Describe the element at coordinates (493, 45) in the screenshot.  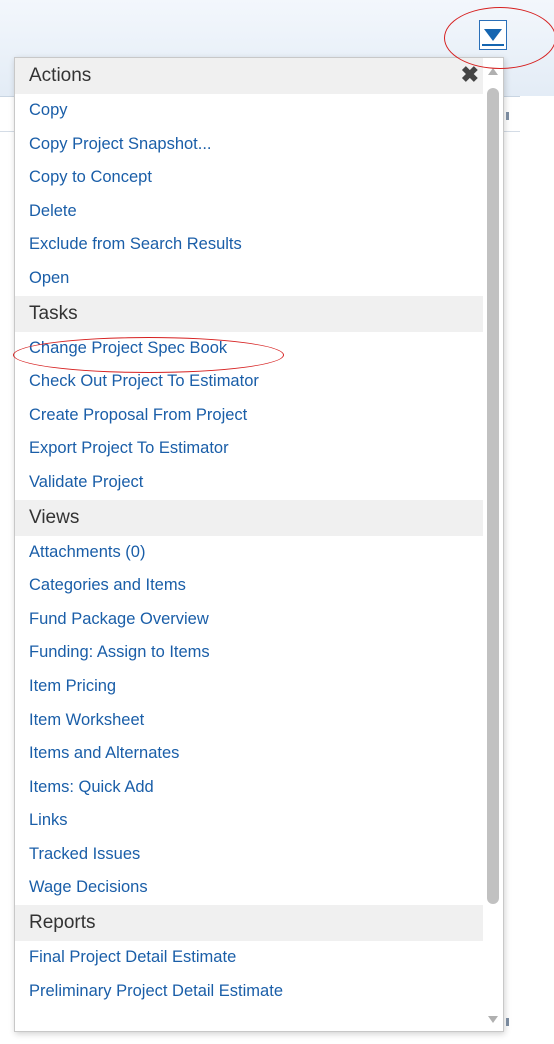
I see `caret-underline` at that location.